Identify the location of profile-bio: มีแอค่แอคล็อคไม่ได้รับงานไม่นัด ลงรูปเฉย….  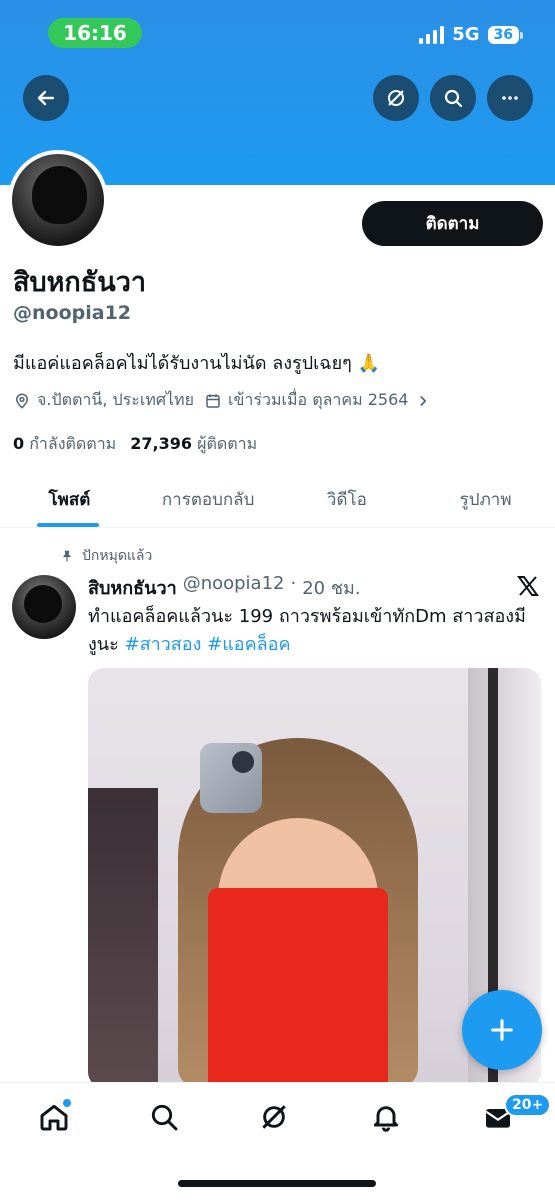
(196, 363).